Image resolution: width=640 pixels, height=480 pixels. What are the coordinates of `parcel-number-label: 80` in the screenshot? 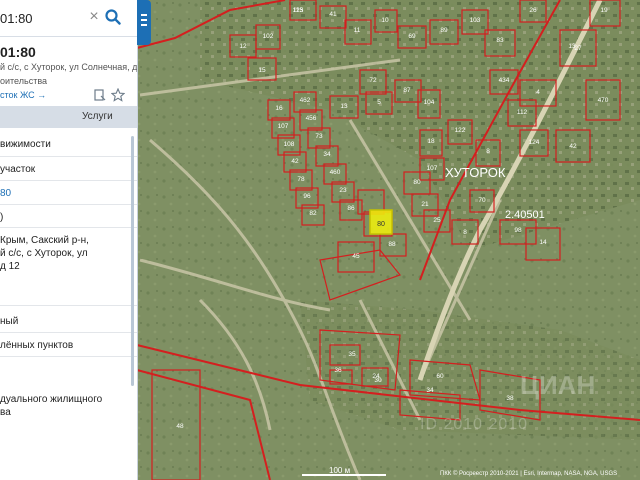 It's located at (417, 182).